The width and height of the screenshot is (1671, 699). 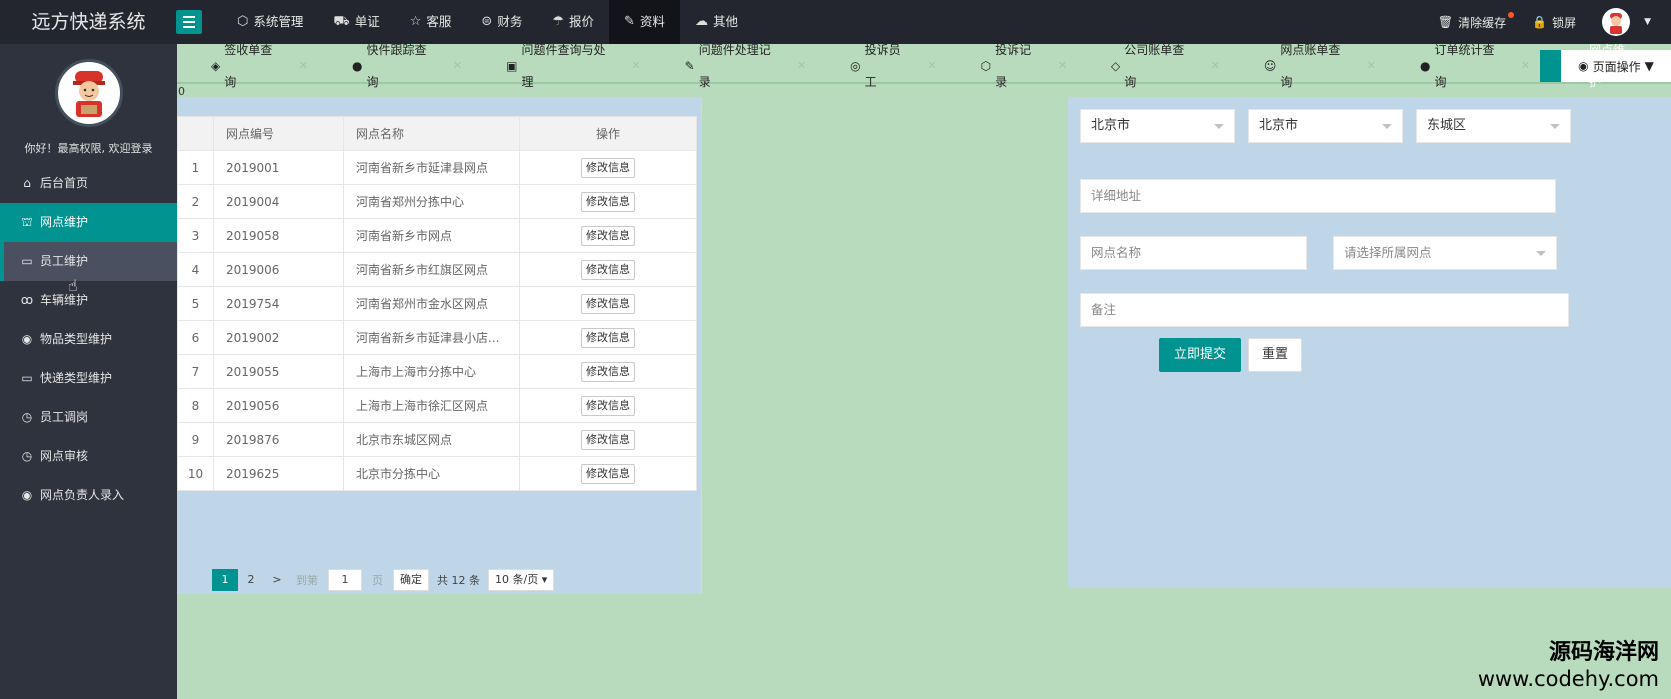 I want to click on welcome-text: 你好！最高权限, 欢迎登录, so click(x=88, y=148).